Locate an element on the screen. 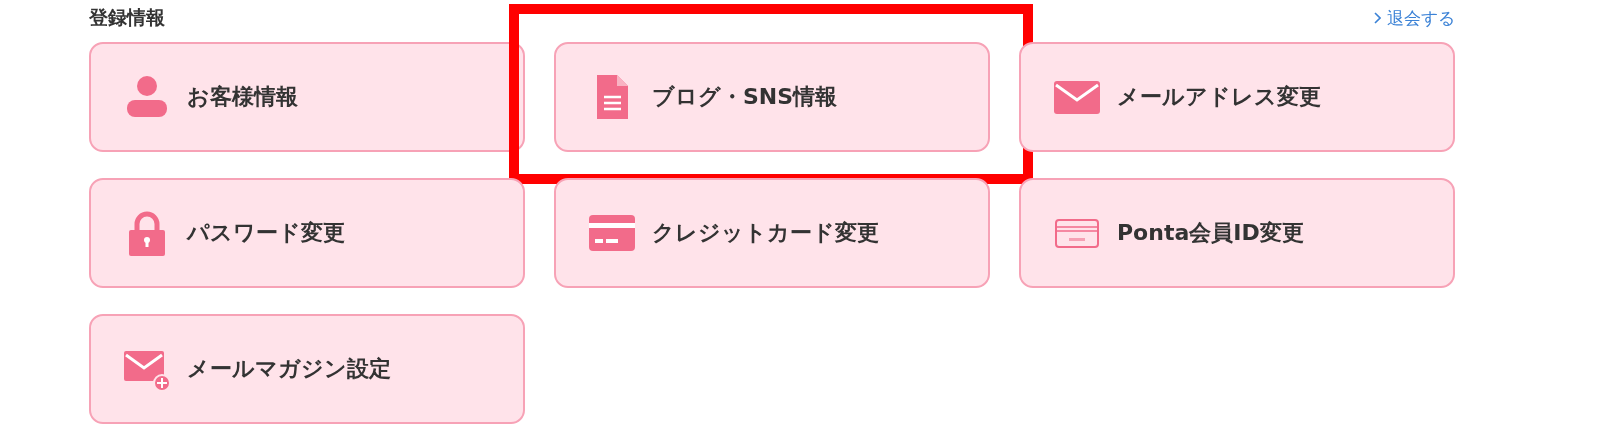 This screenshot has width=1600, height=448. section-title: 登録情報 is located at coordinates (127, 17).